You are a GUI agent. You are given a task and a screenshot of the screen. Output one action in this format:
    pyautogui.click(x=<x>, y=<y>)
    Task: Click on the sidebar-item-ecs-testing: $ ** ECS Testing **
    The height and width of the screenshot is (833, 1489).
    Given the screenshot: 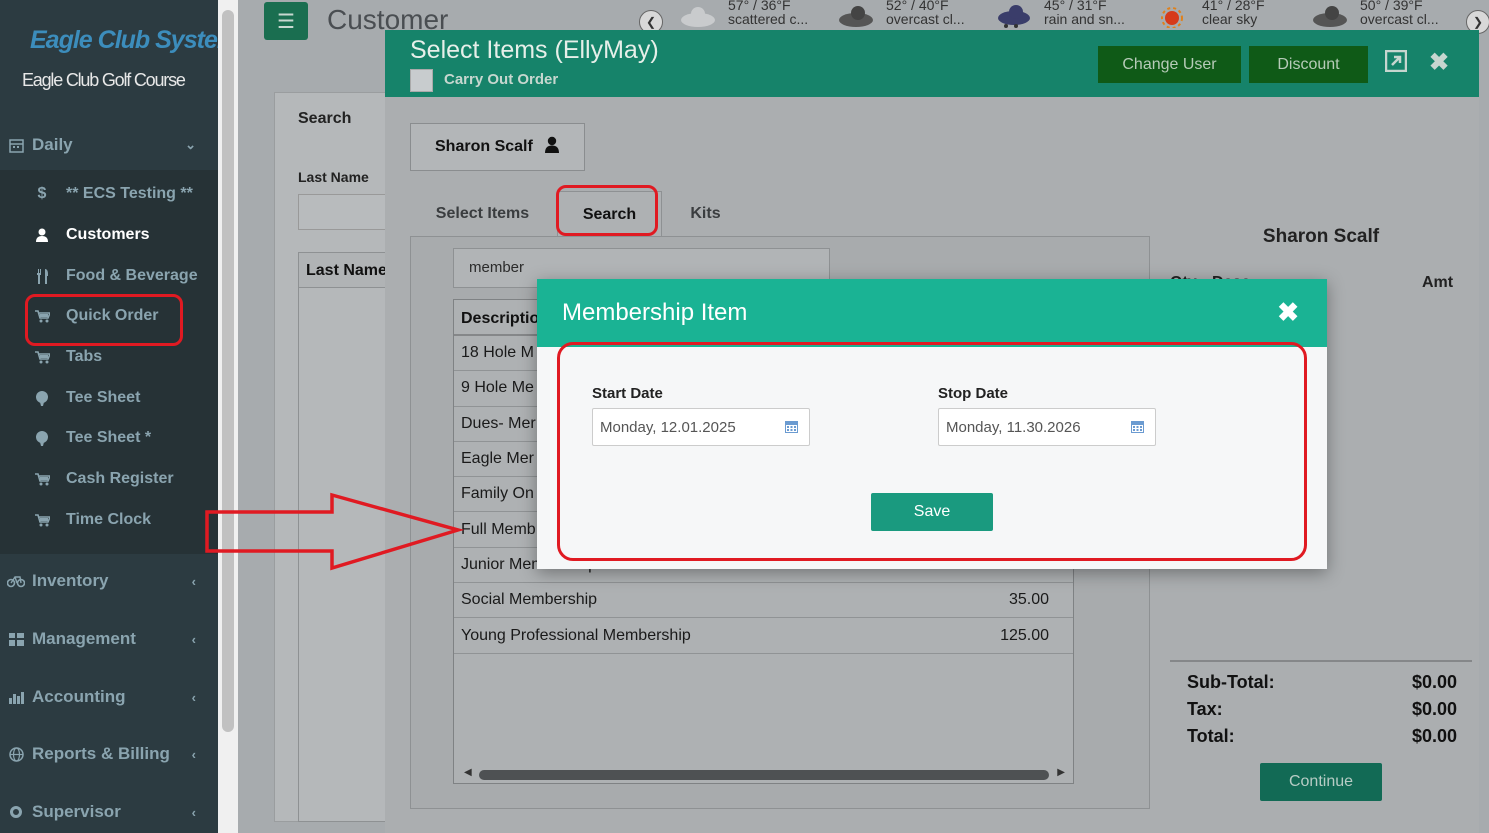 What is the action you would take?
    pyautogui.click(x=109, y=194)
    